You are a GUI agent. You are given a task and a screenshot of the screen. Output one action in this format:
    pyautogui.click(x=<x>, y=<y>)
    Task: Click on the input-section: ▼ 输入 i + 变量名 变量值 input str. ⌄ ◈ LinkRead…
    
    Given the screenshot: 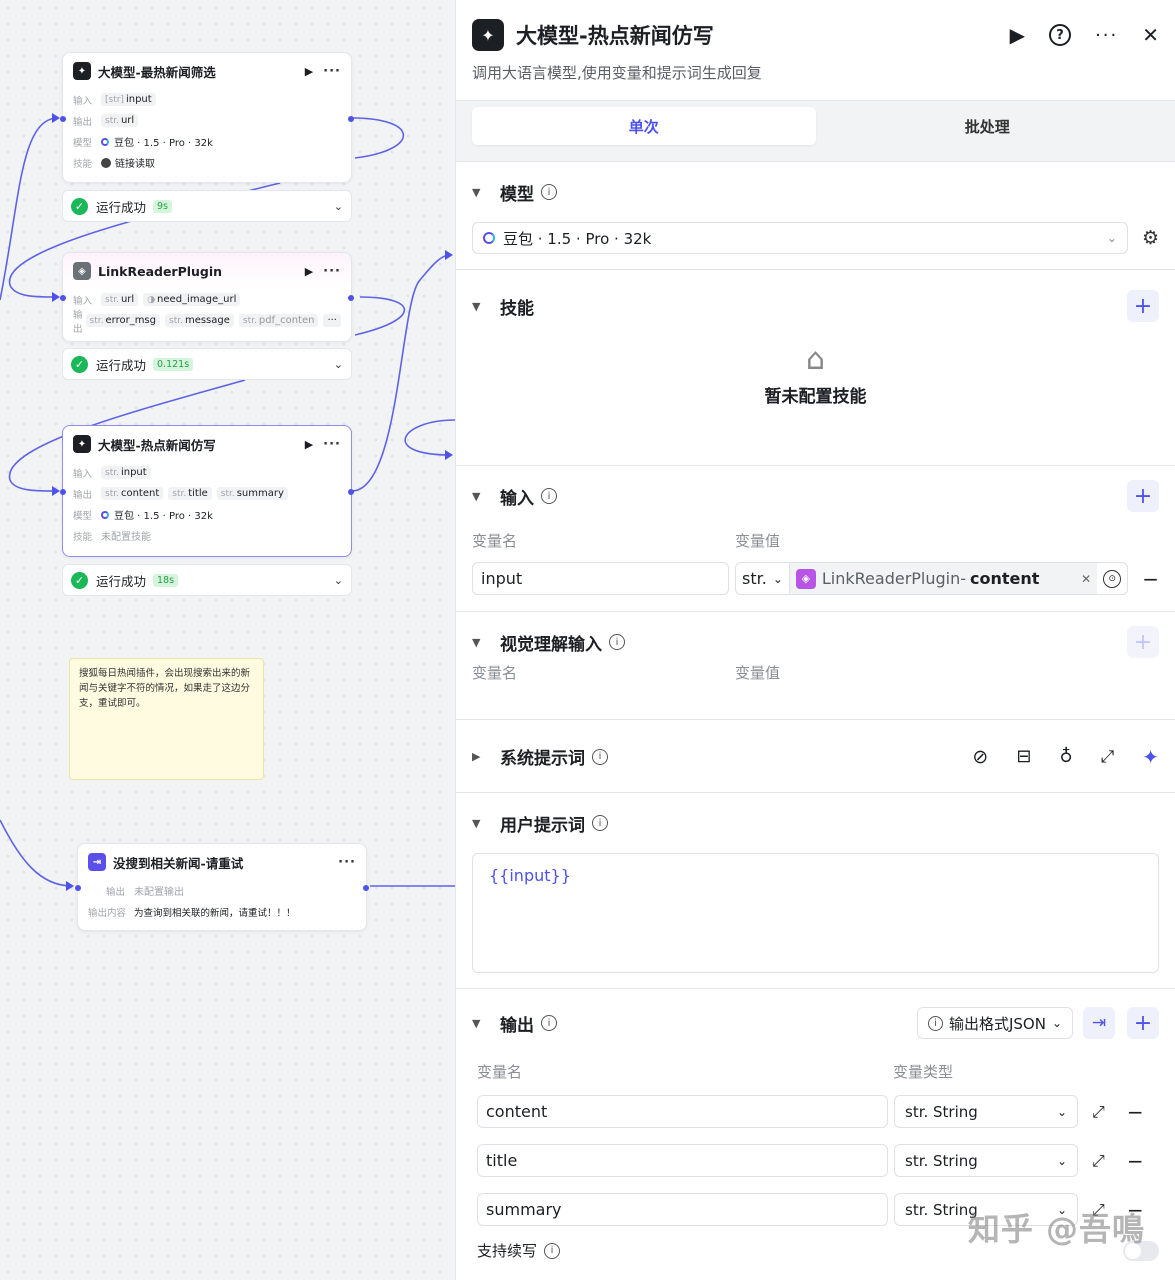 What is the action you would take?
    pyautogui.click(x=815, y=539)
    